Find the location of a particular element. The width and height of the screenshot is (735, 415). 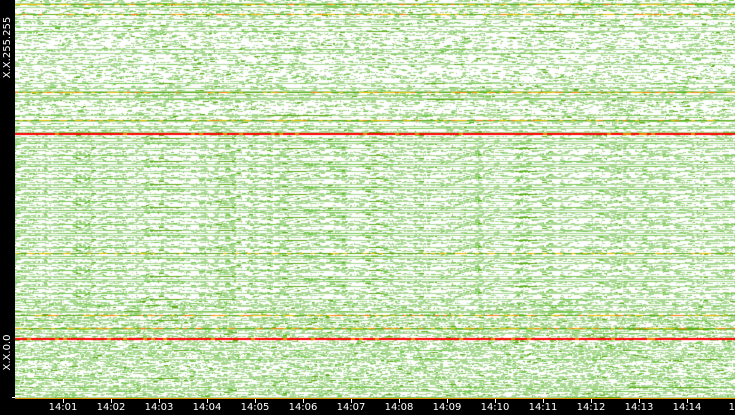

x-tick-label: 14:07 is located at coordinates (351, 407).